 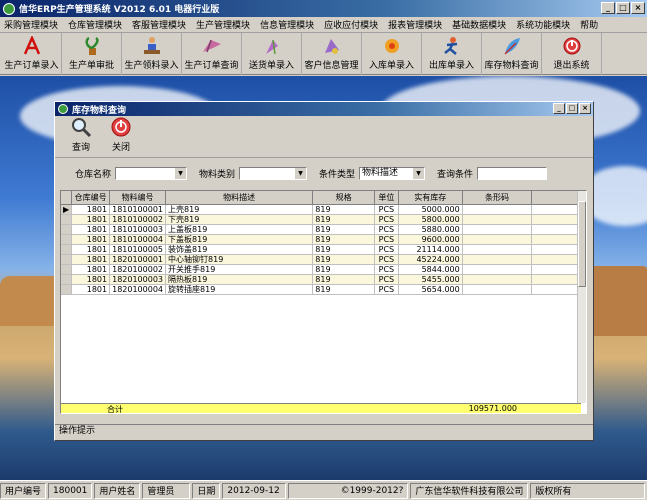 I want to click on production-approval-button: 生产单审批, so click(x=92, y=54).